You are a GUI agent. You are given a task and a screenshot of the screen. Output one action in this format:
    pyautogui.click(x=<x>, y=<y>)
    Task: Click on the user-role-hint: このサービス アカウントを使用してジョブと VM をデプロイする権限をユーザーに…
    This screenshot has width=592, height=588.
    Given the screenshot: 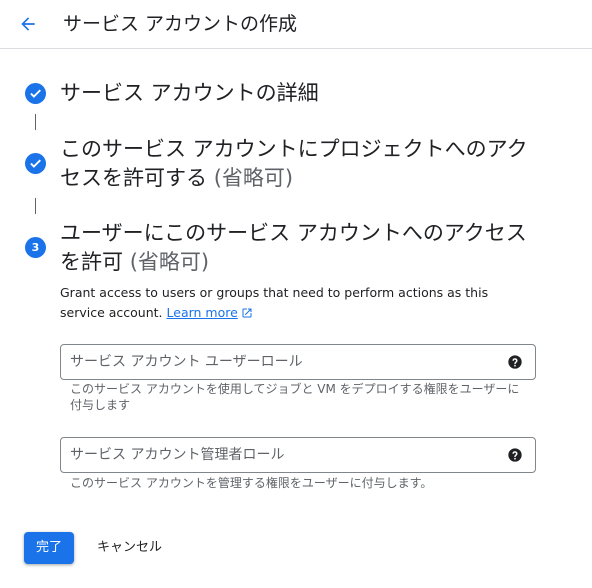 What is the action you would take?
    pyautogui.click(x=295, y=397)
    